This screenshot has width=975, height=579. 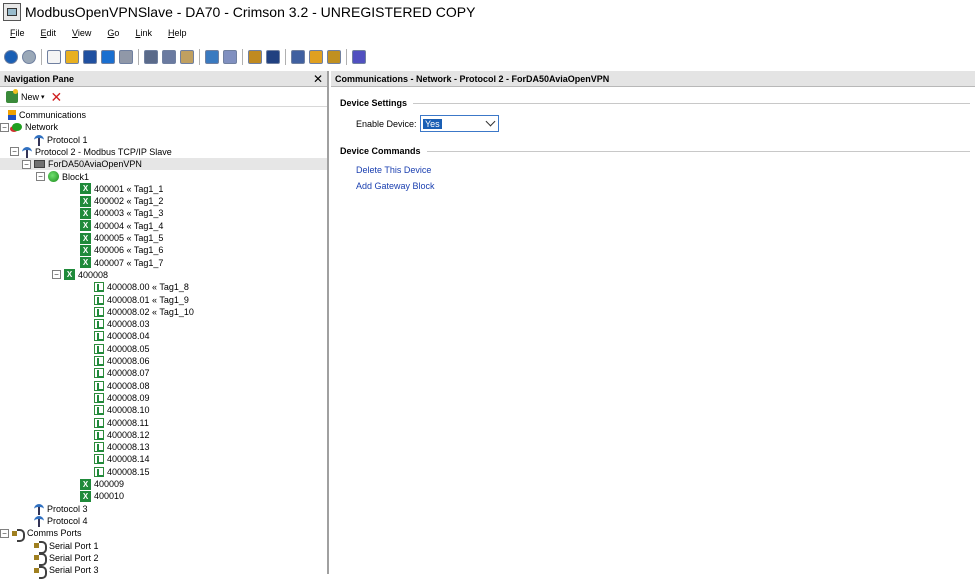 I want to click on menu-item: Go, so click(x=113, y=33).